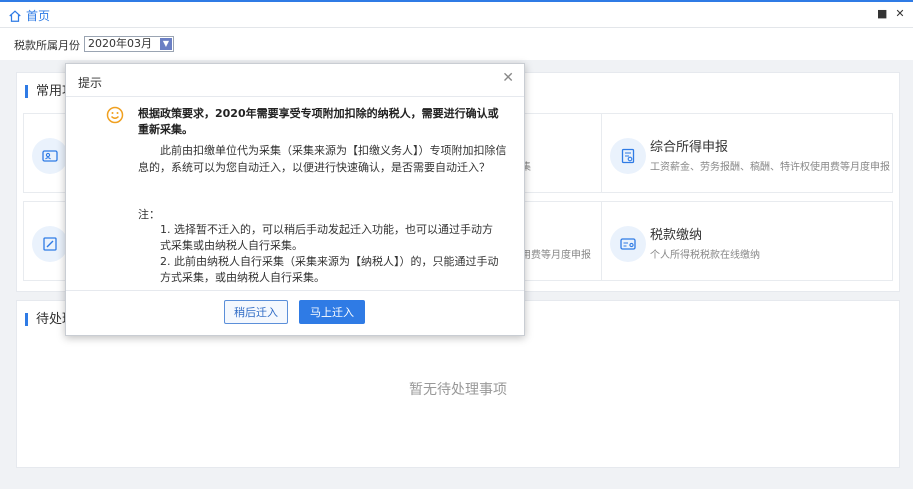 The width and height of the screenshot is (913, 489). I want to click on migrate-later-button: 稍后迁入, so click(256, 312).